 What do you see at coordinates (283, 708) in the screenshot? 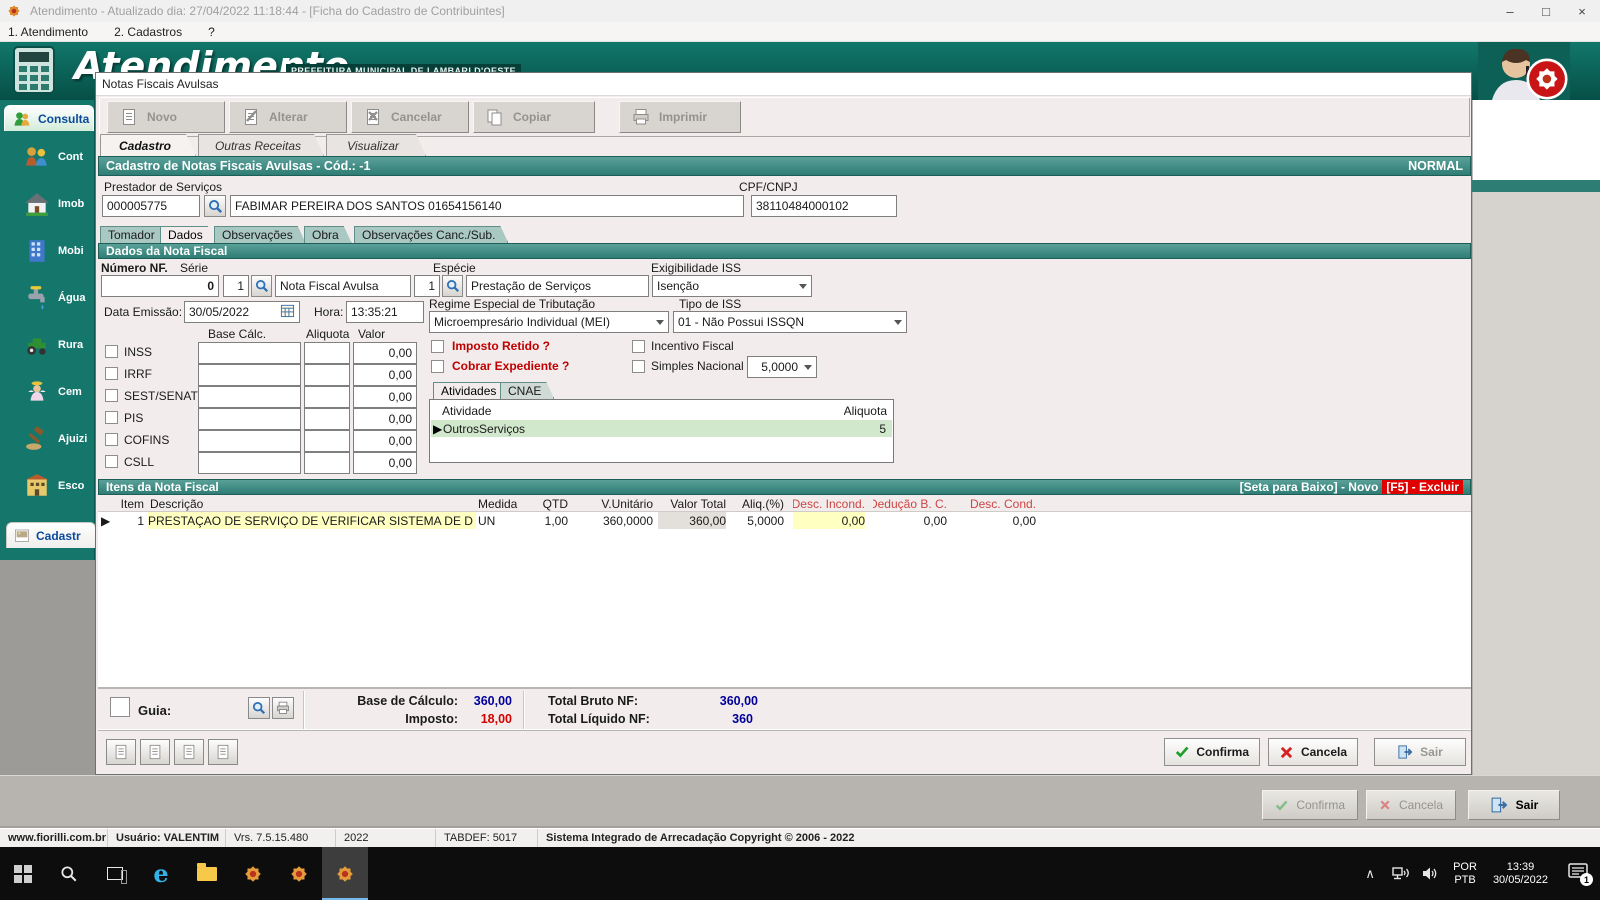
I see `guia-print-button` at bounding box center [283, 708].